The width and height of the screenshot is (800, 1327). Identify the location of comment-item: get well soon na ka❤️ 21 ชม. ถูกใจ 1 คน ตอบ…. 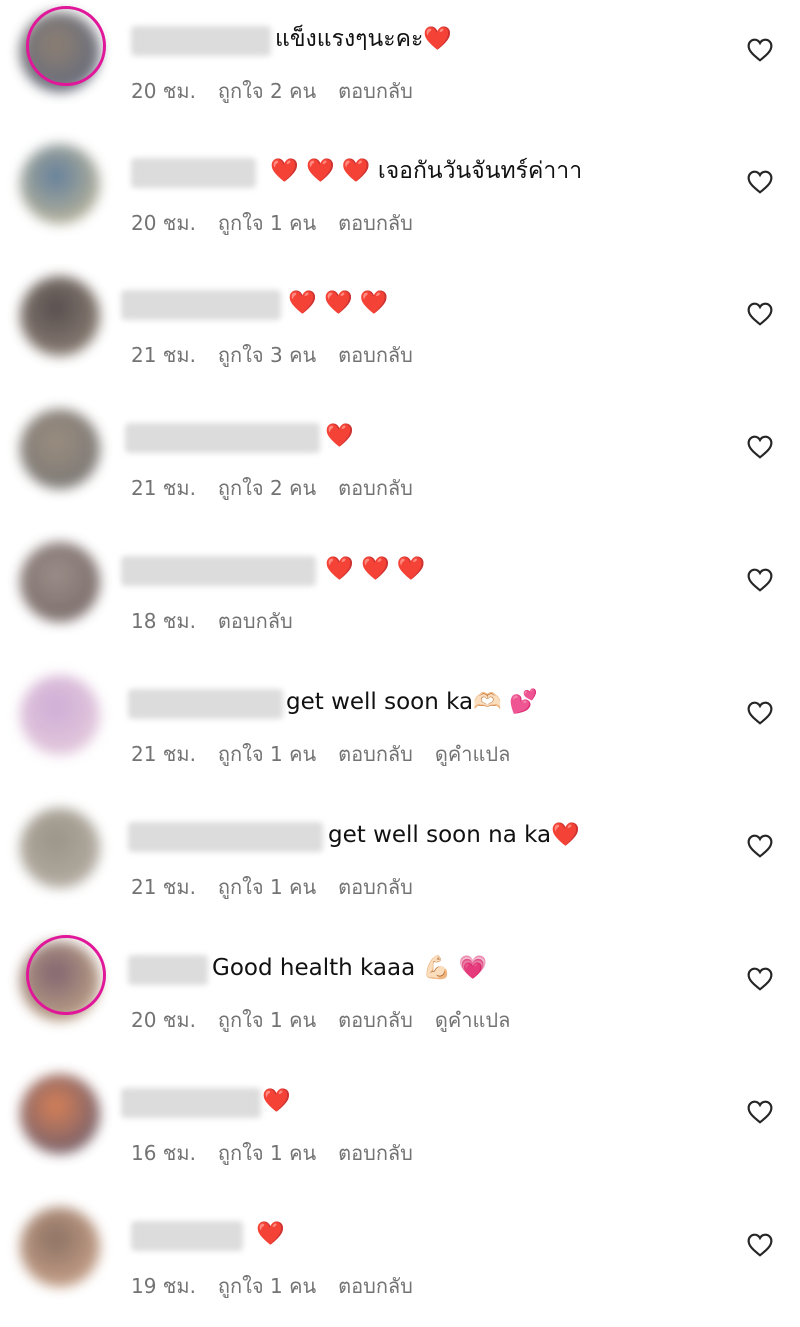
(400, 862).